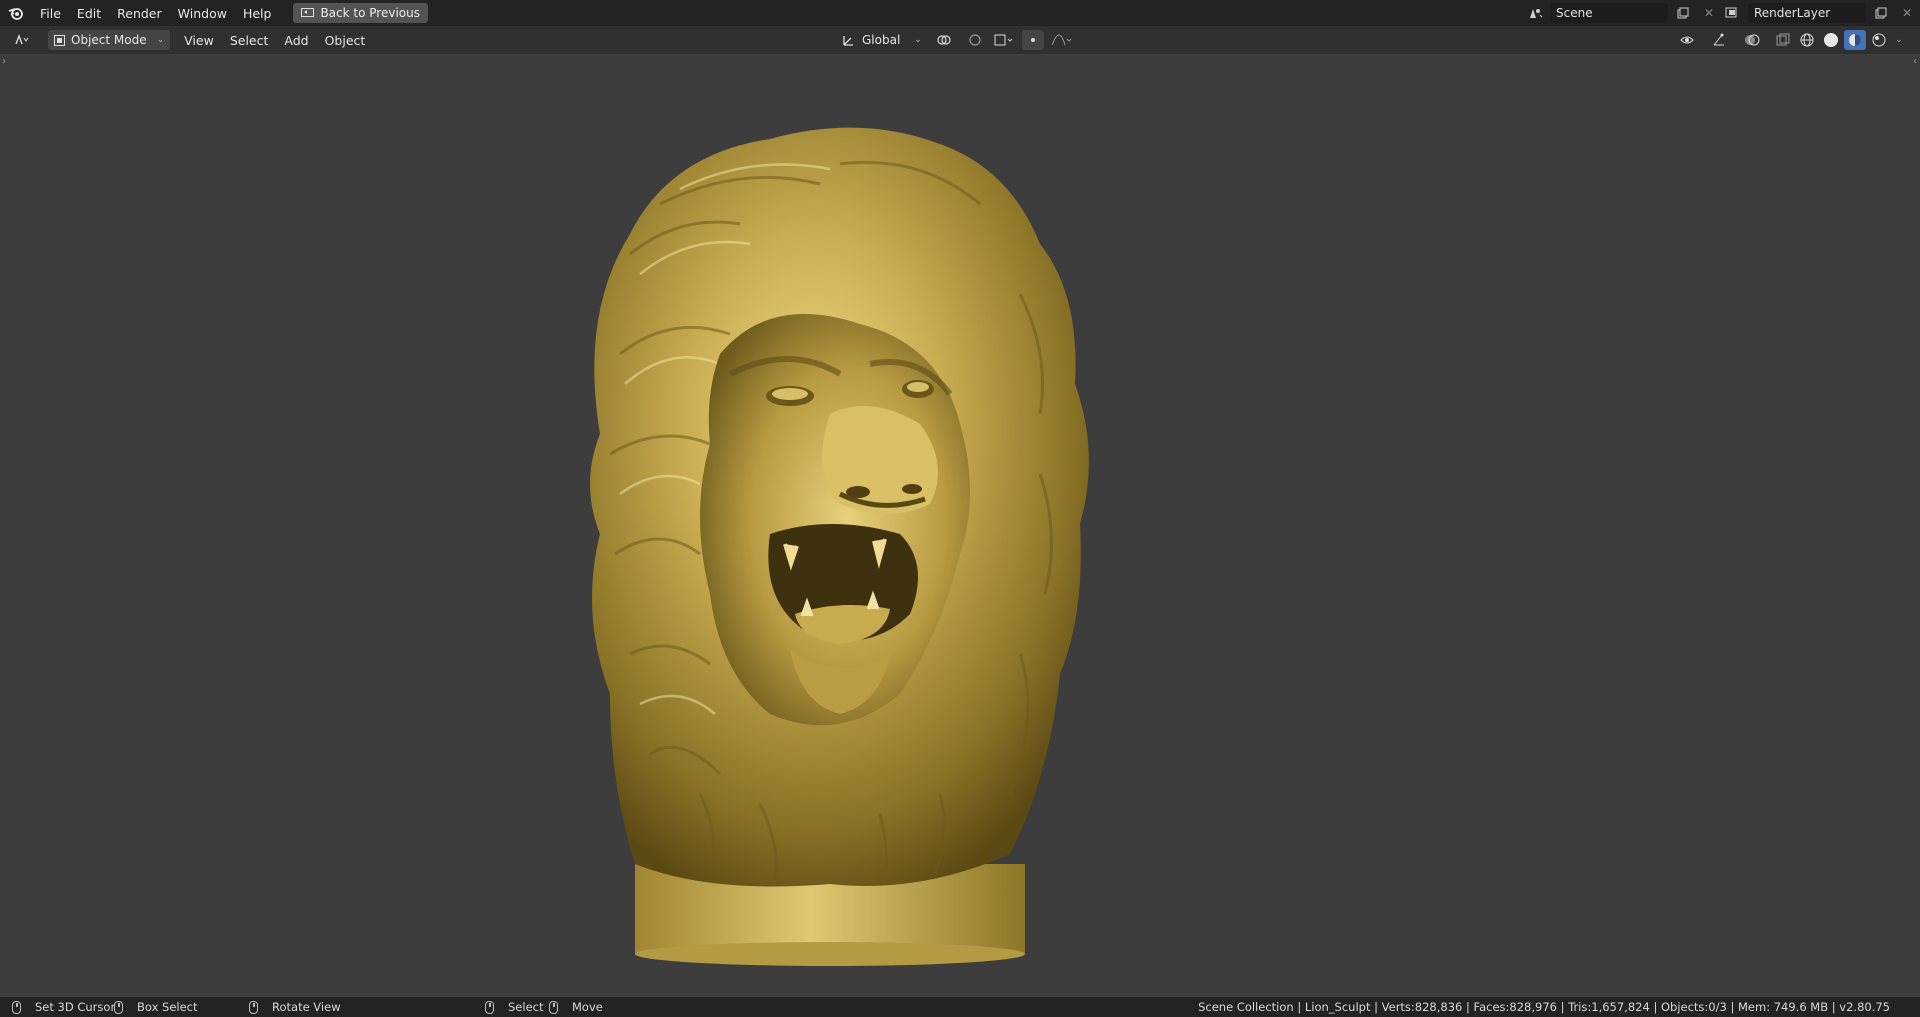 This screenshot has width=1920, height=1017. What do you see at coordinates (345, 40) in the screenshot?
I see `header-menu-object: Object` at bounding box center [345, 40].